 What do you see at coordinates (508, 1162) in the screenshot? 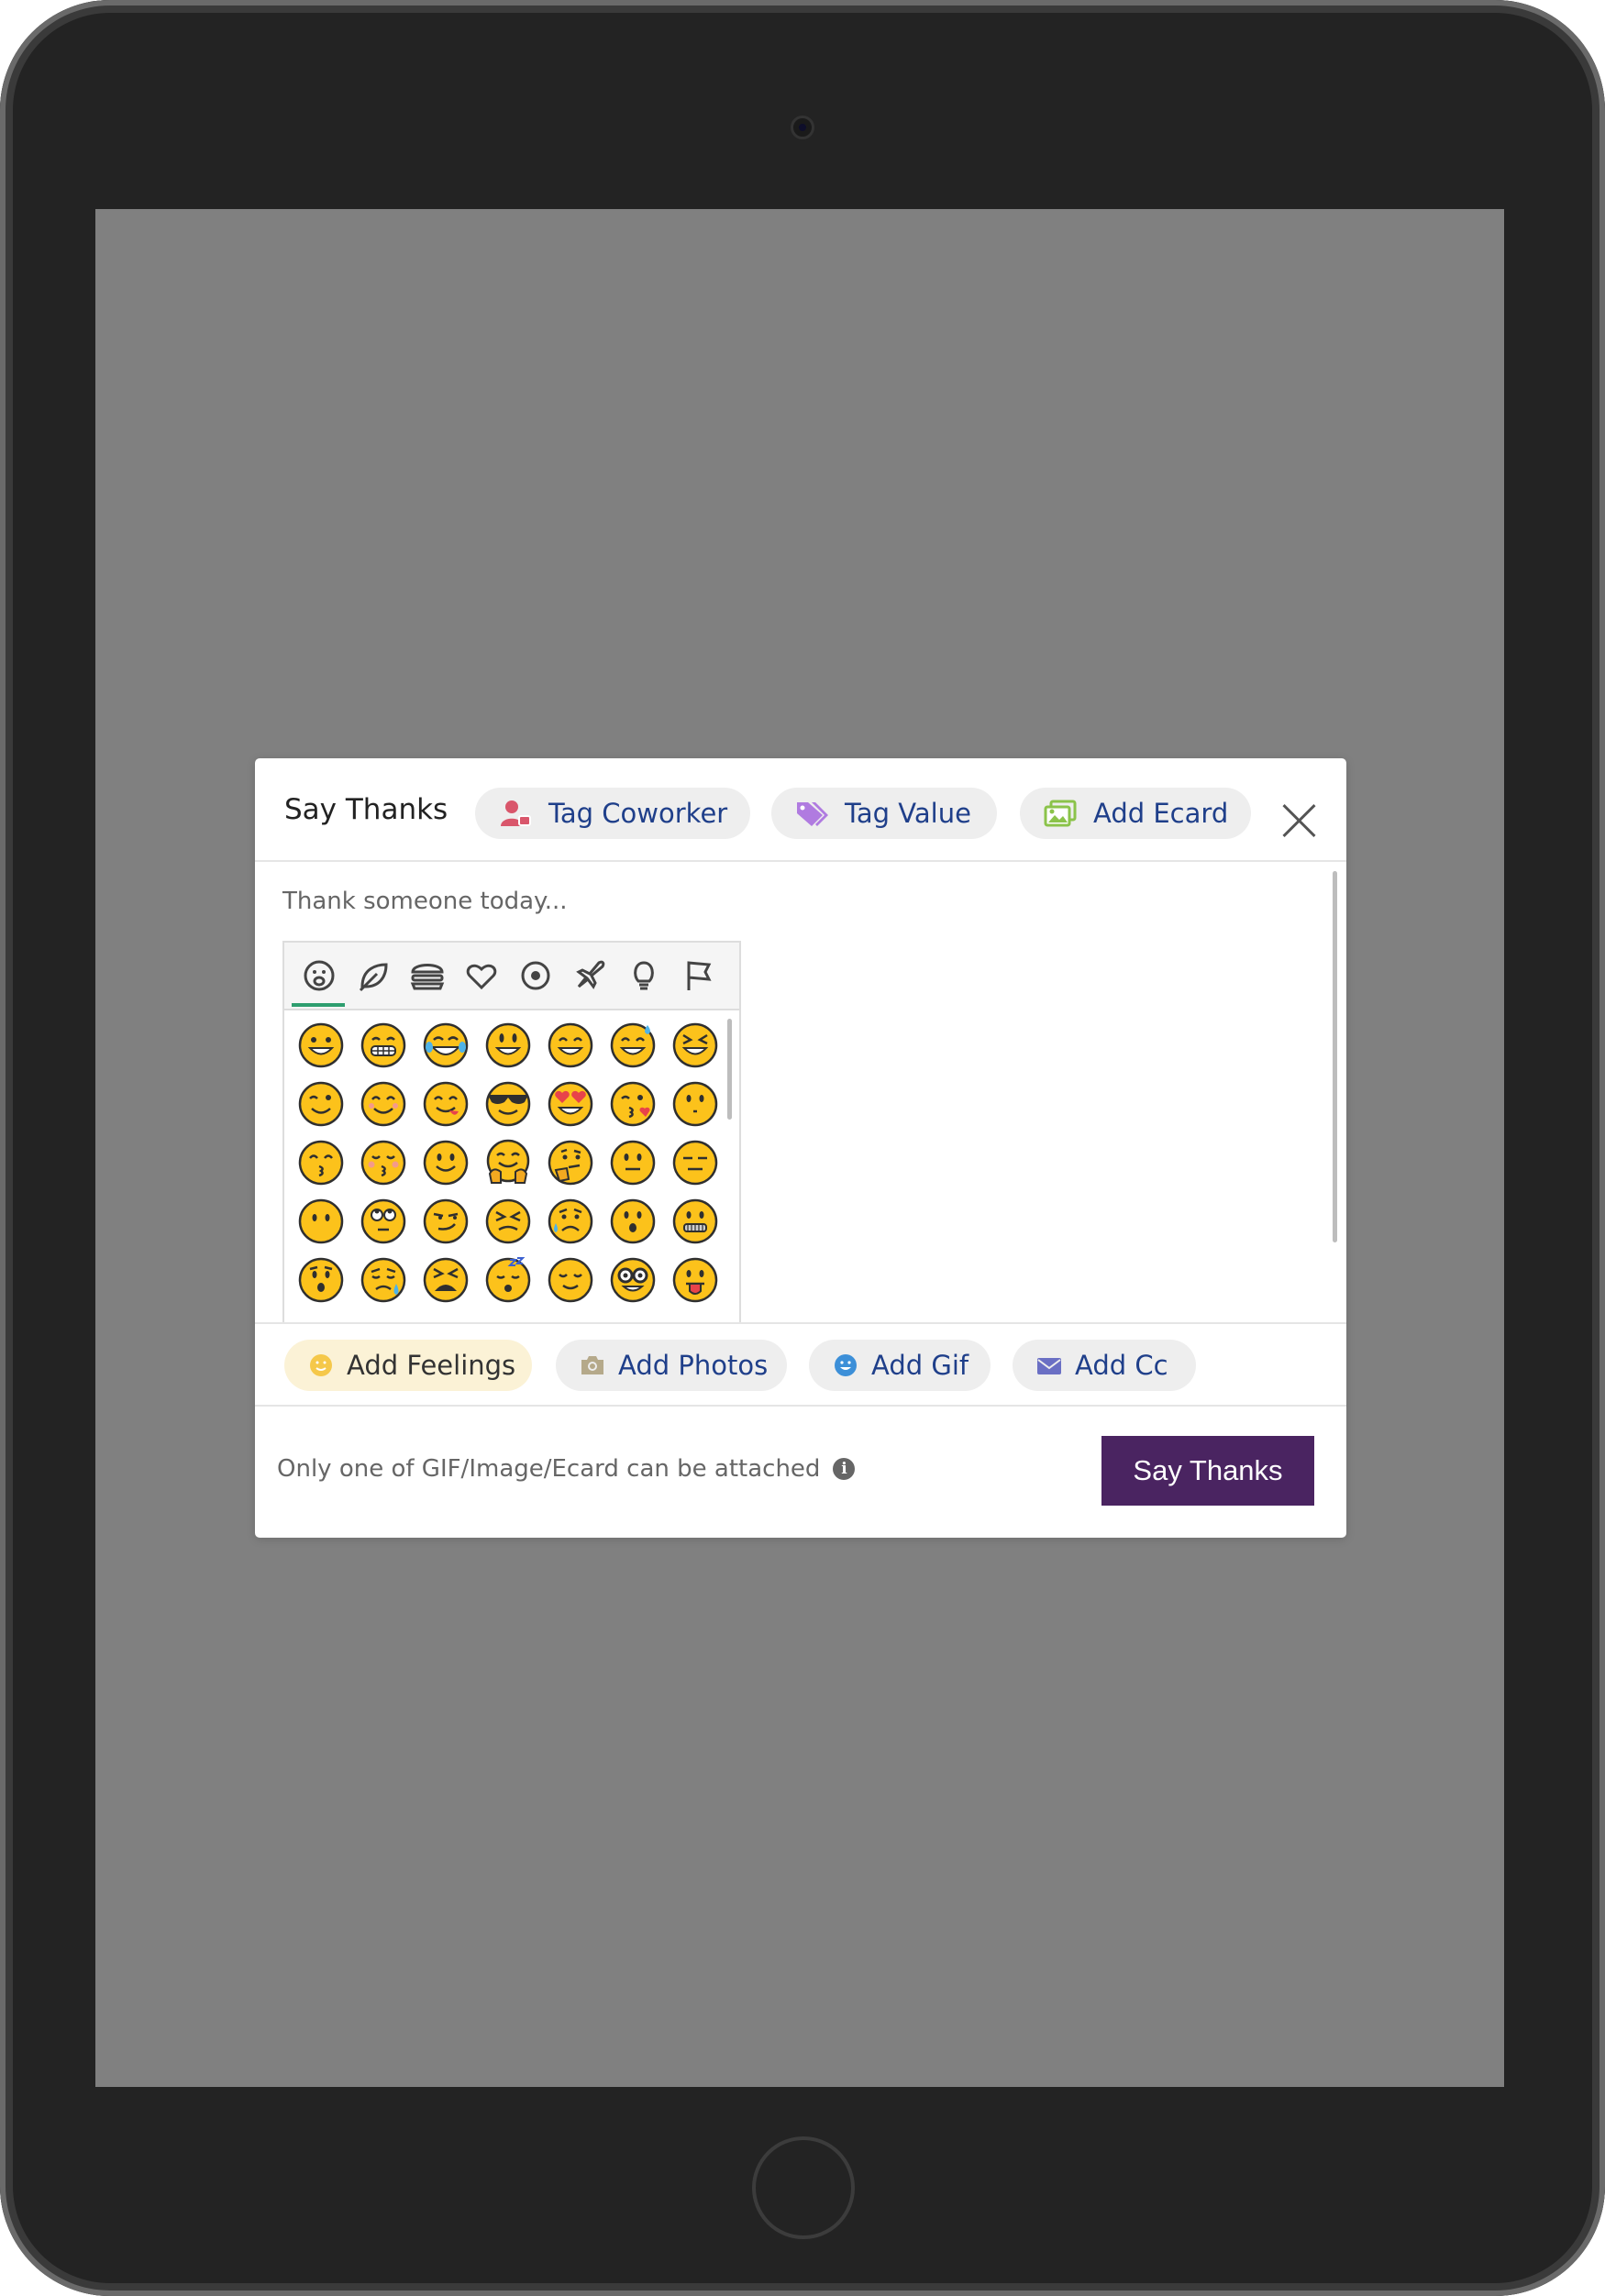
I see `emoji-hugging-icon` at bounding box center [508, 1162].